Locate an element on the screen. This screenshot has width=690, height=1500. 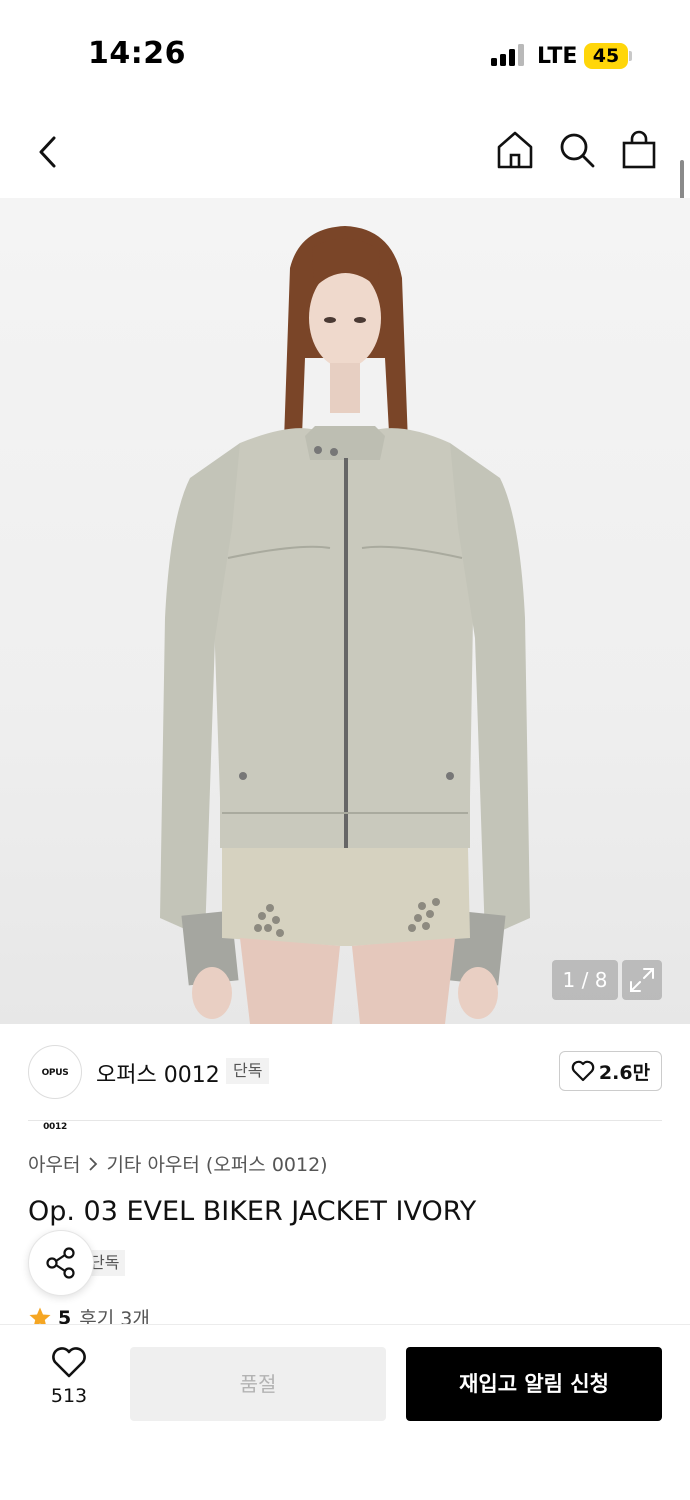
search-button is located at coordinates (577, 150).